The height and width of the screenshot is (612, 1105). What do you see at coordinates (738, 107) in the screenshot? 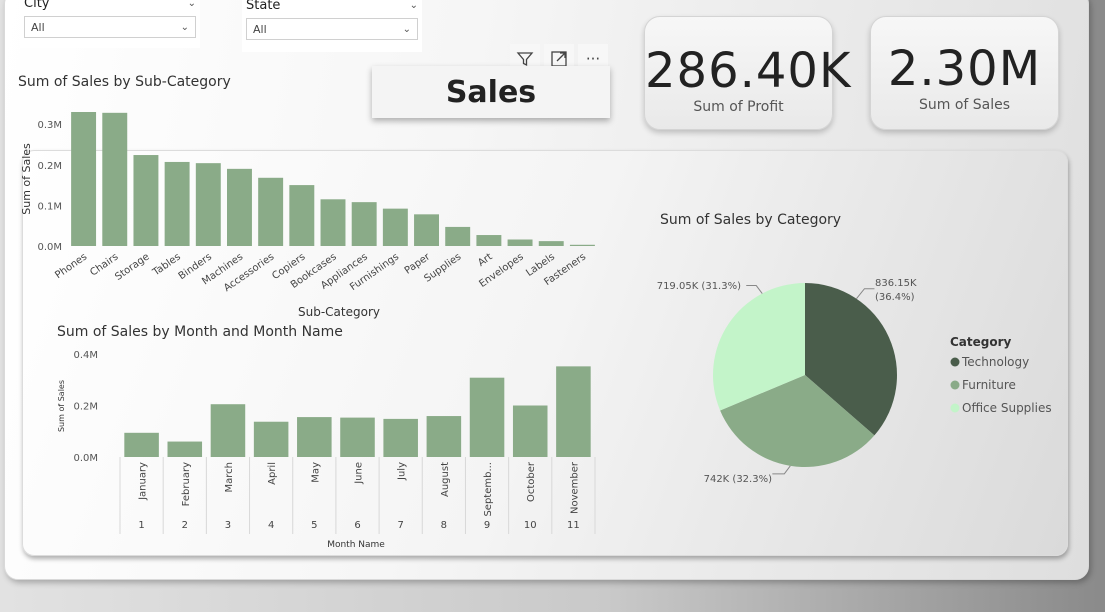
I see `profit-label: Sum of Profit` at bounding box center [738, 107].